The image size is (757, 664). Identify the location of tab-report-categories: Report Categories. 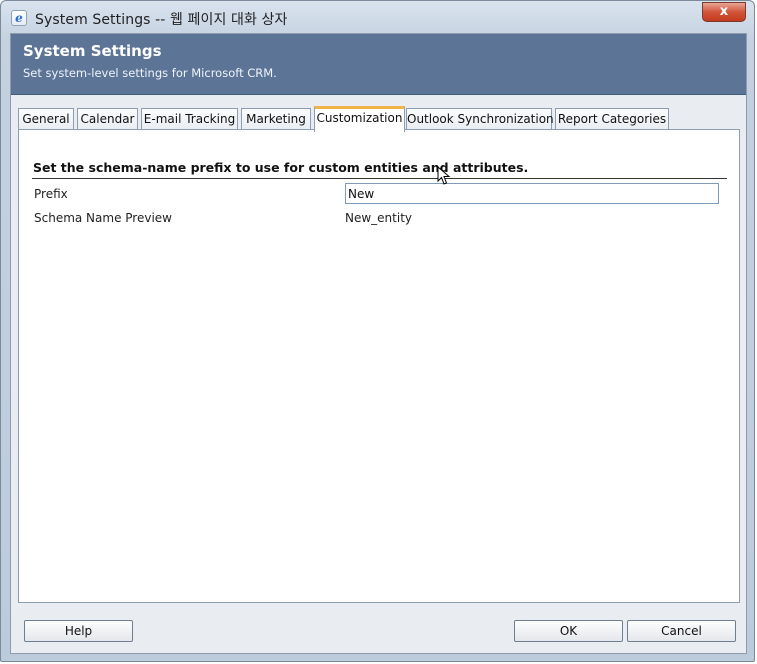
(612, 119).